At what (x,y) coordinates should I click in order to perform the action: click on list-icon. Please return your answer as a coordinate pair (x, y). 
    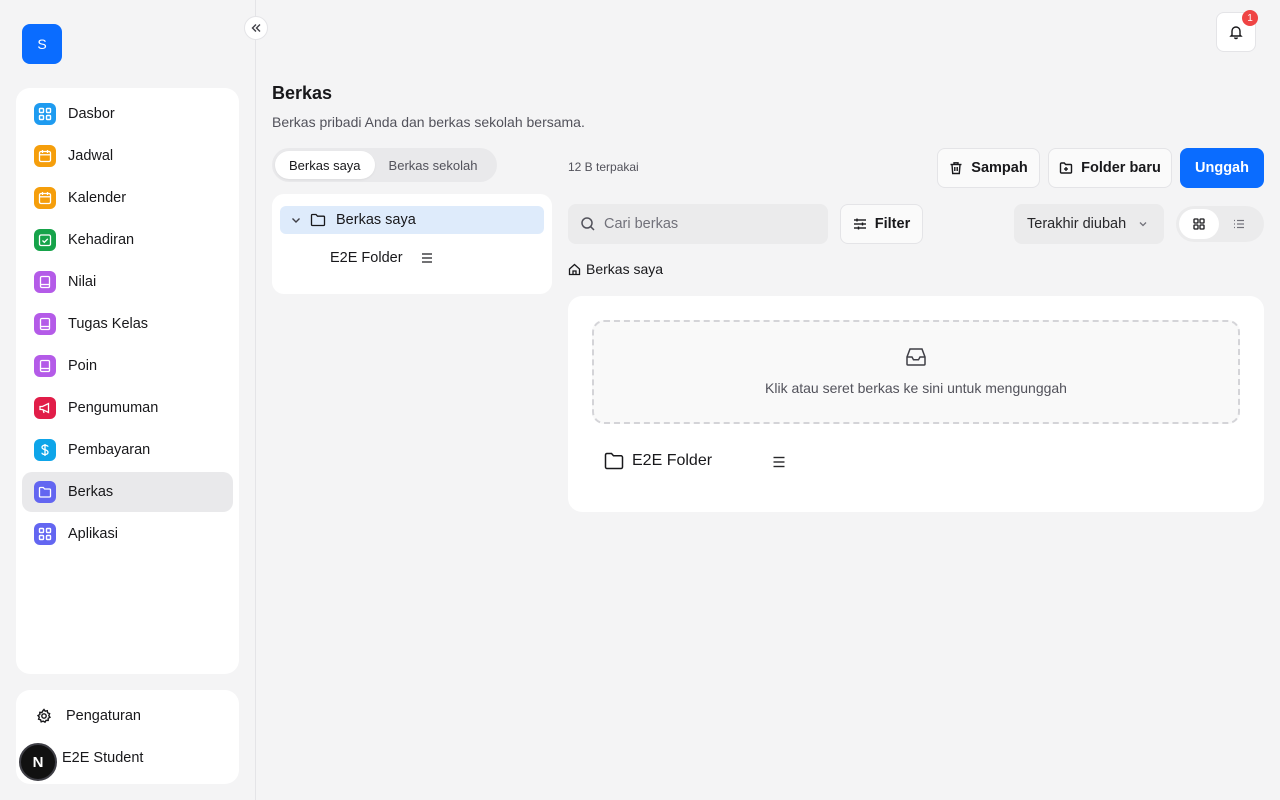
    Looking at the image, I should click on (1239, 224).